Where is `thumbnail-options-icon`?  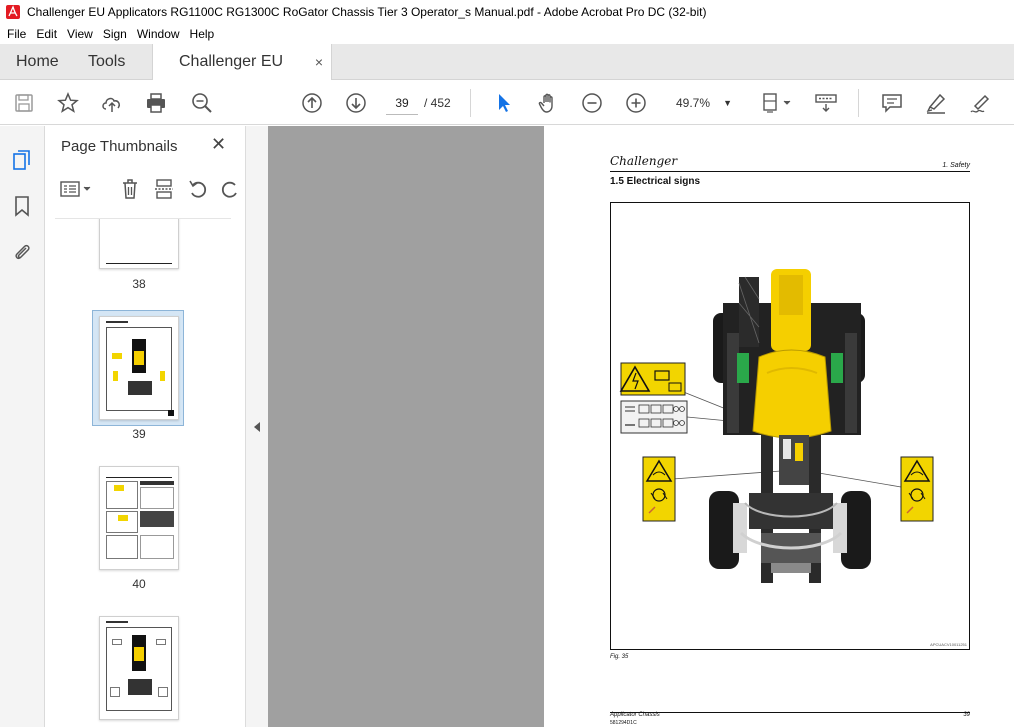 thumbnail-options-icon is located at coordinates (76, 189).